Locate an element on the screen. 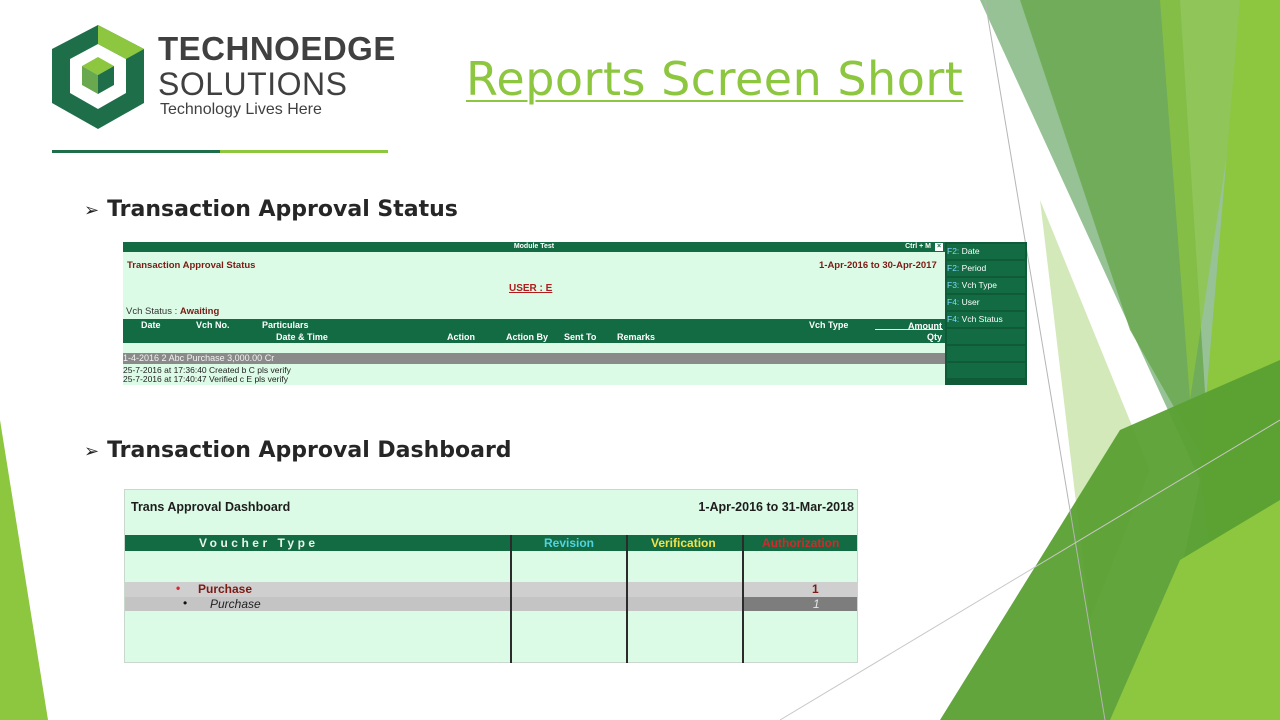 The image size is (1280, 720). close-icon: × is located at coordinates (939, 247).